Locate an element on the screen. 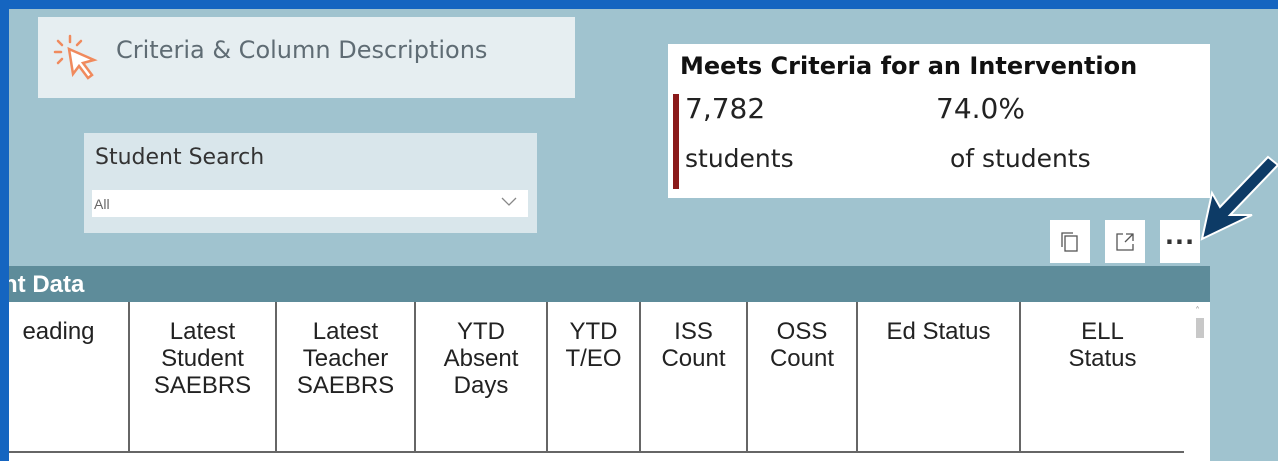 This screenshot has height=461, width=1278. kpi-percent-label: of students is located at coordinates (1020, 158).